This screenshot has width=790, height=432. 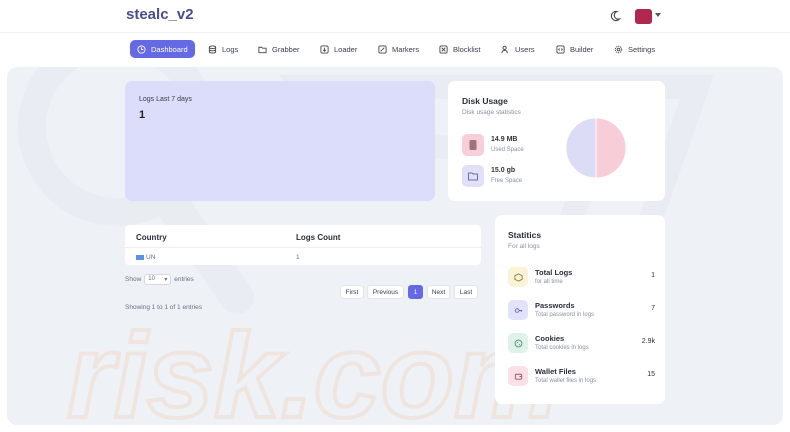 I want to click on statistics-title: Statitics, so click(x=525, y=235).